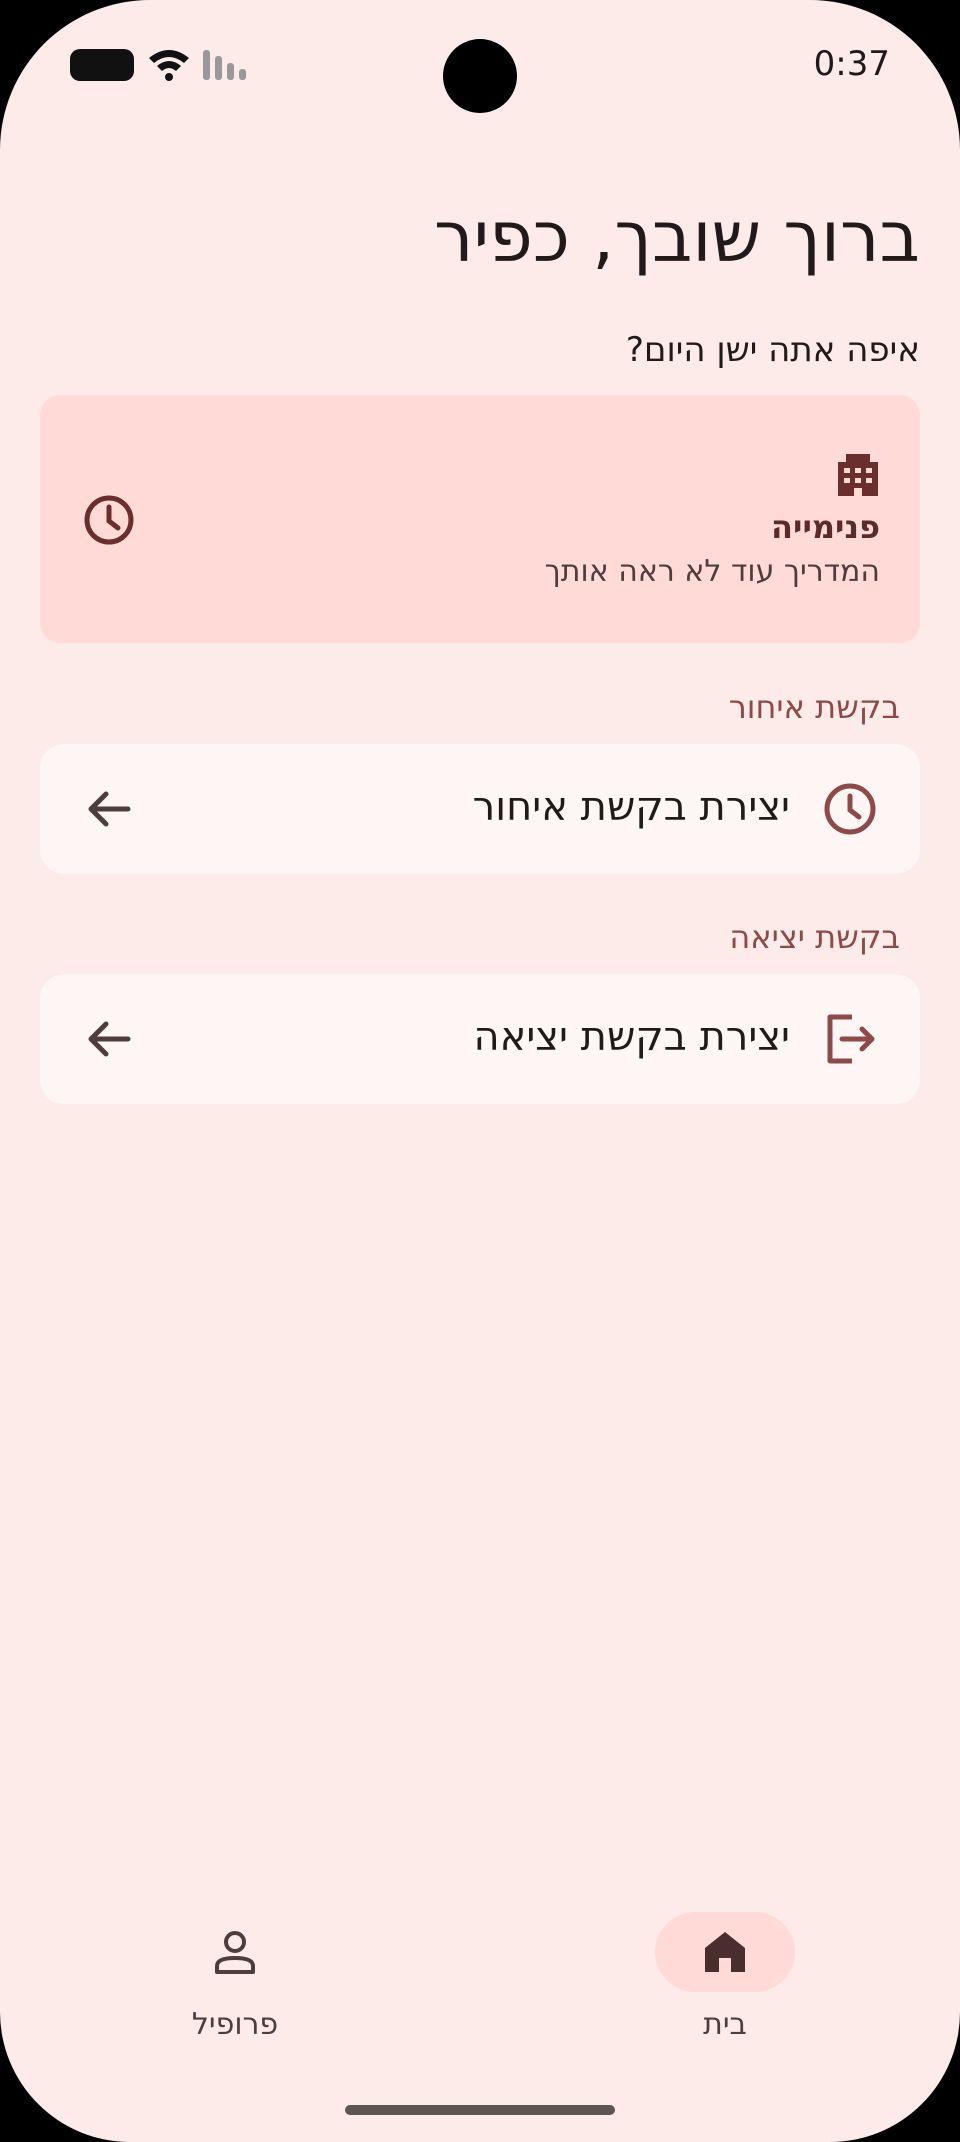 This screenshot has width=960, height=2142. I want to click on location-status-card: פנימייה המדריך עוד לא ראה אותך, so click(480, 519).